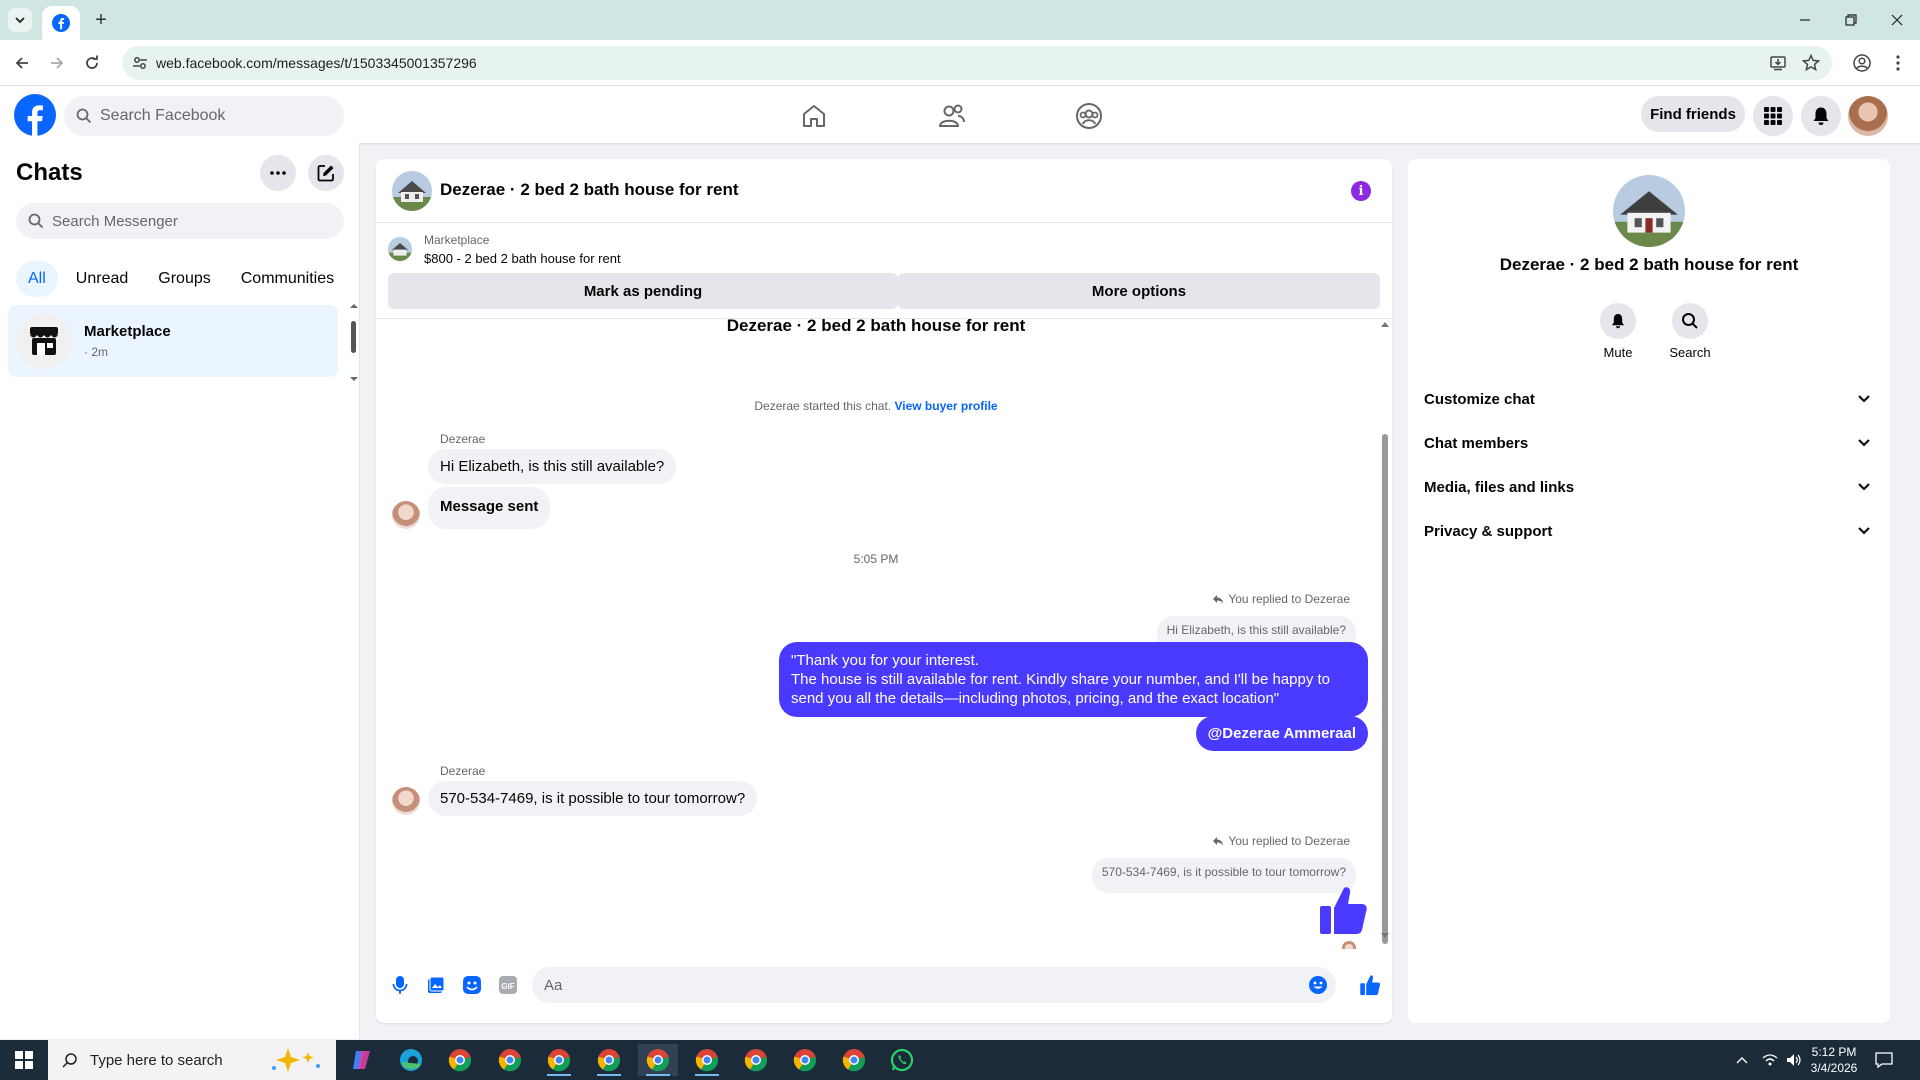 This screenshot has width=1920, height=1080. I want to click on search-icon, so click(84, 116).